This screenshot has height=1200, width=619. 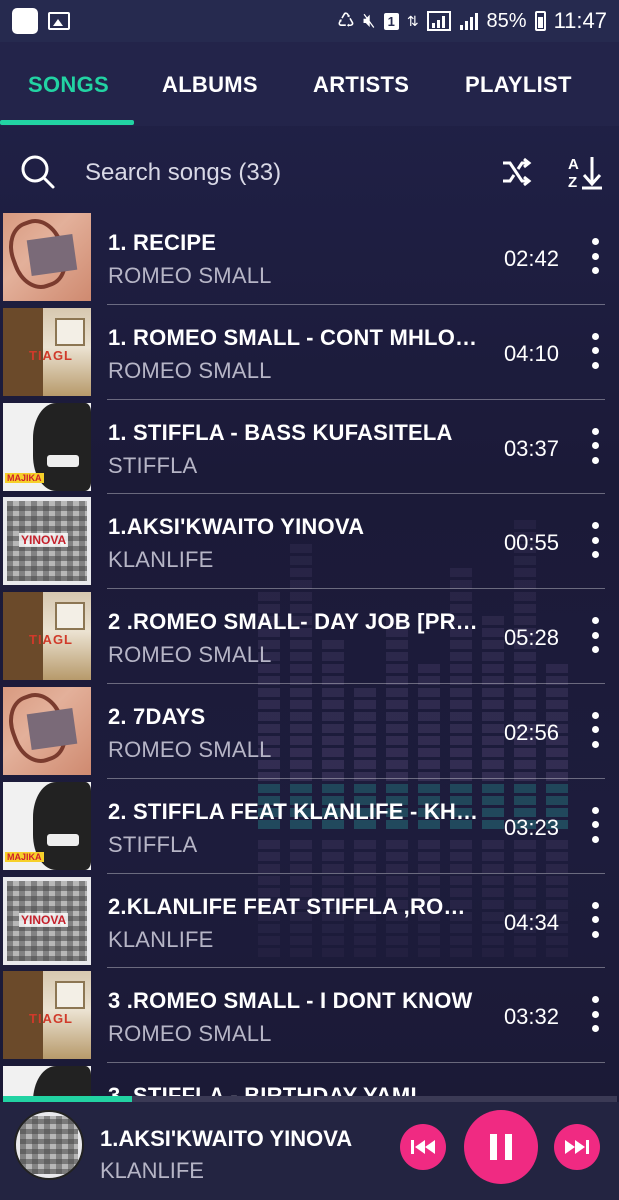 I want to click on song-title: 1.AKSI'KWAITO YINOVA, so click(x=236, y=527).